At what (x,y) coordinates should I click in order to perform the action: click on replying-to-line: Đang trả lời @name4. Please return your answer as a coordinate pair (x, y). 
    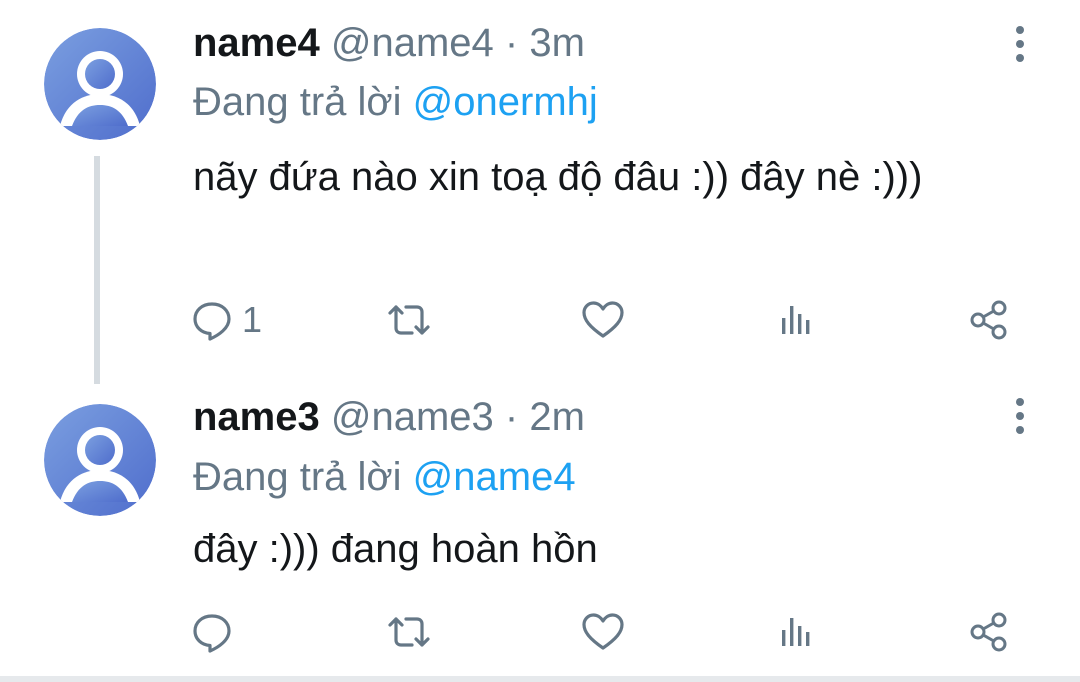
    Looking at the image, I should click on (384, 477).